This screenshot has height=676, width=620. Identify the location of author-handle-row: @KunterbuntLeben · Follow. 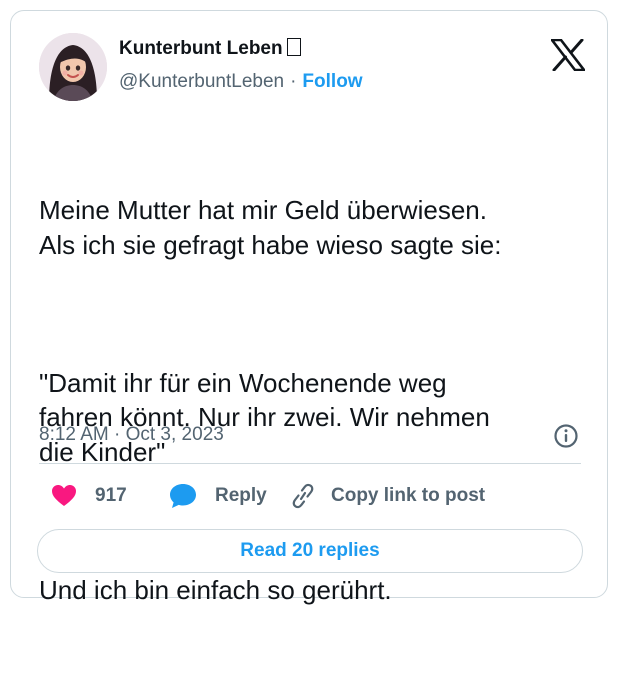
(241, 82).